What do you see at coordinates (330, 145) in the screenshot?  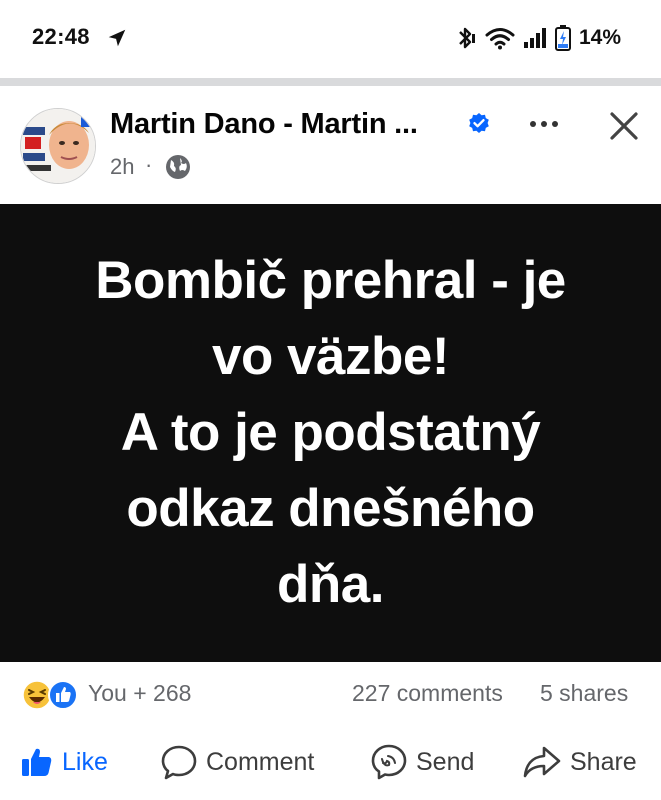 I see `post-header: Martin Dano - Martin ... 2h ·` at bounding box center [330, 145].